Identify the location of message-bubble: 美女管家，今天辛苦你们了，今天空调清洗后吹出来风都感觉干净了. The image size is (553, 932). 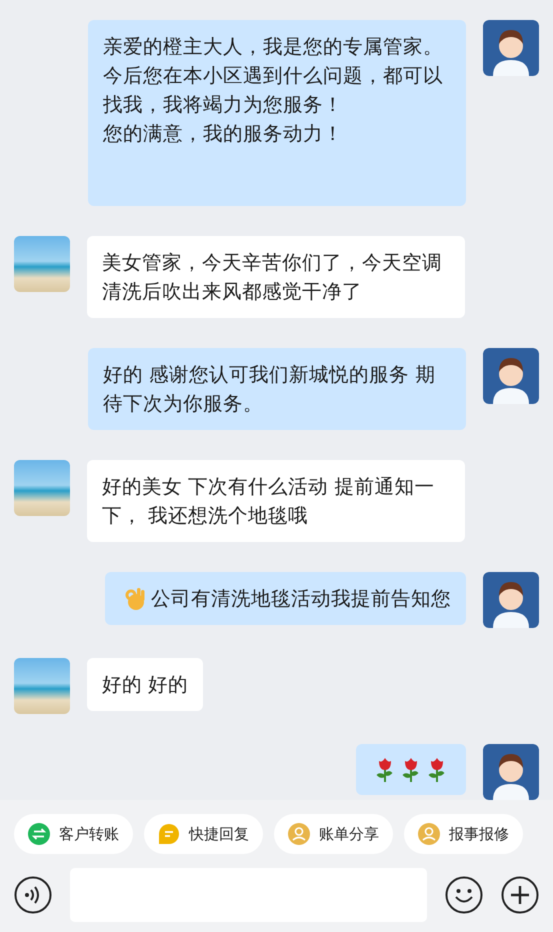
(276, 277).